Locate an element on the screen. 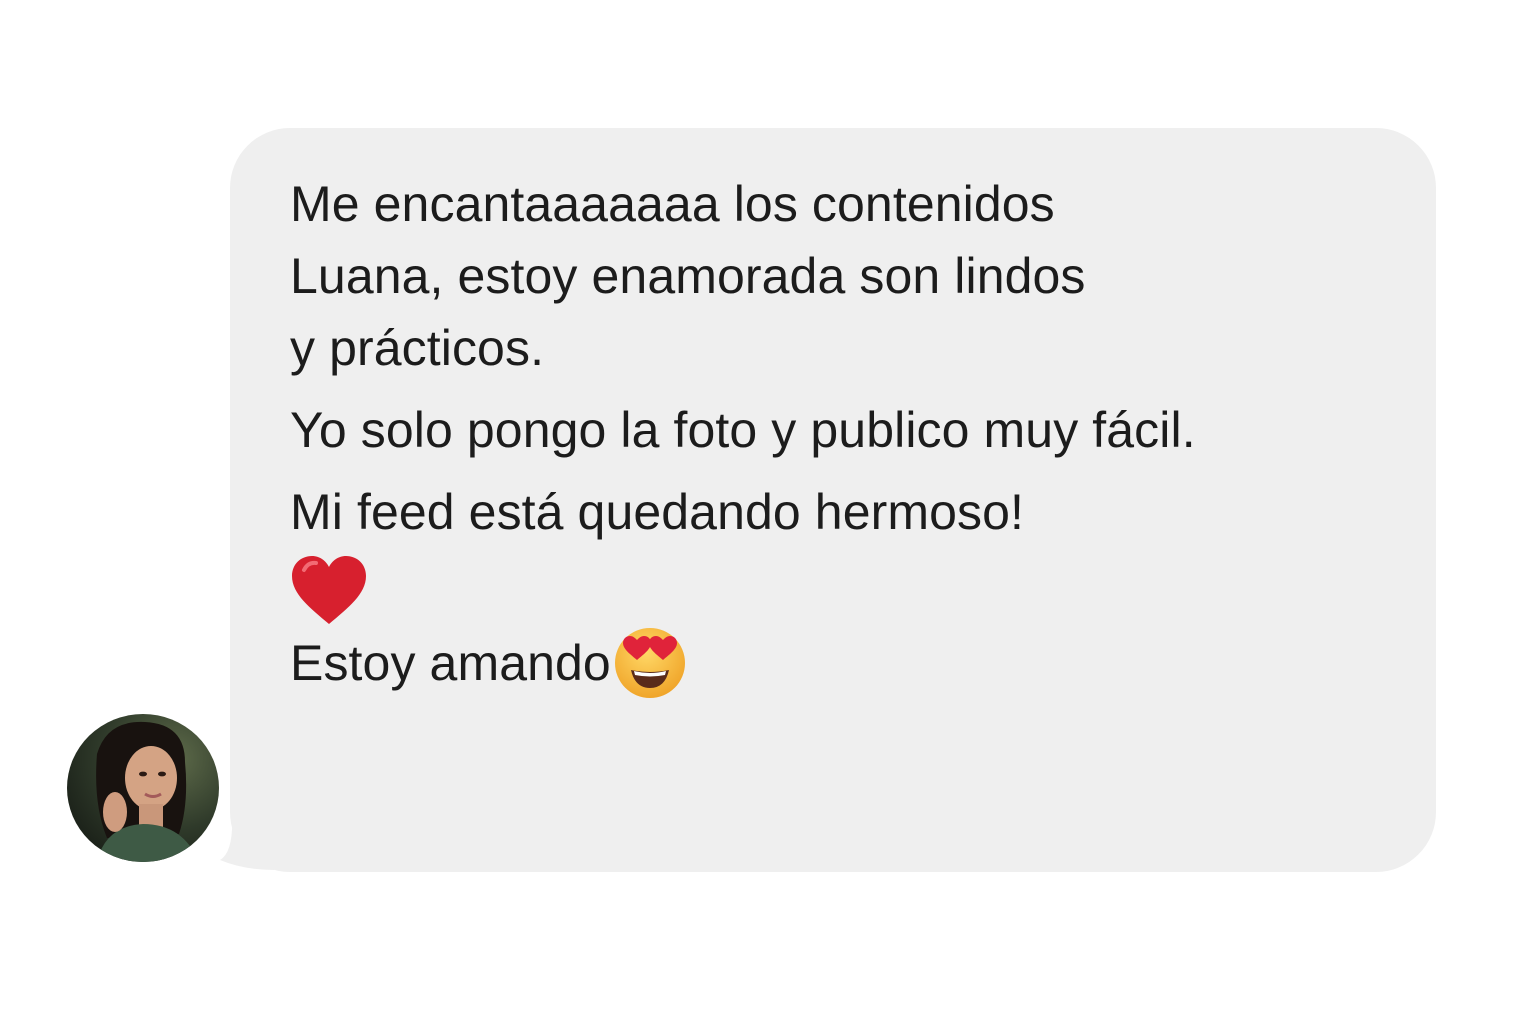  message-line: Mi feed está quedando hermoso! is located at coordinates (657, 512).